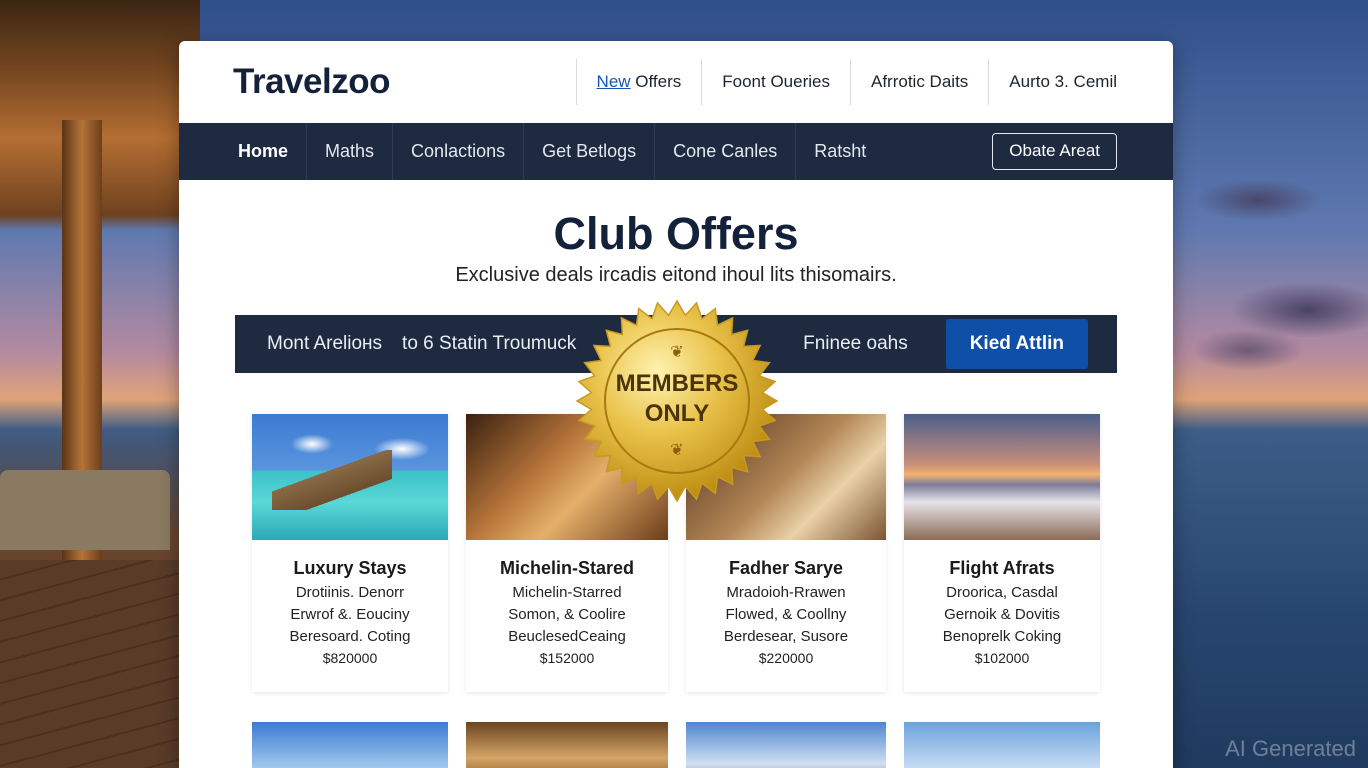 The image size is (1368, 768). What do you see at coordinates (840, 151) in the screenshot?
I see `nav-item-6: Ratsht` at bounding box center [840, 151].